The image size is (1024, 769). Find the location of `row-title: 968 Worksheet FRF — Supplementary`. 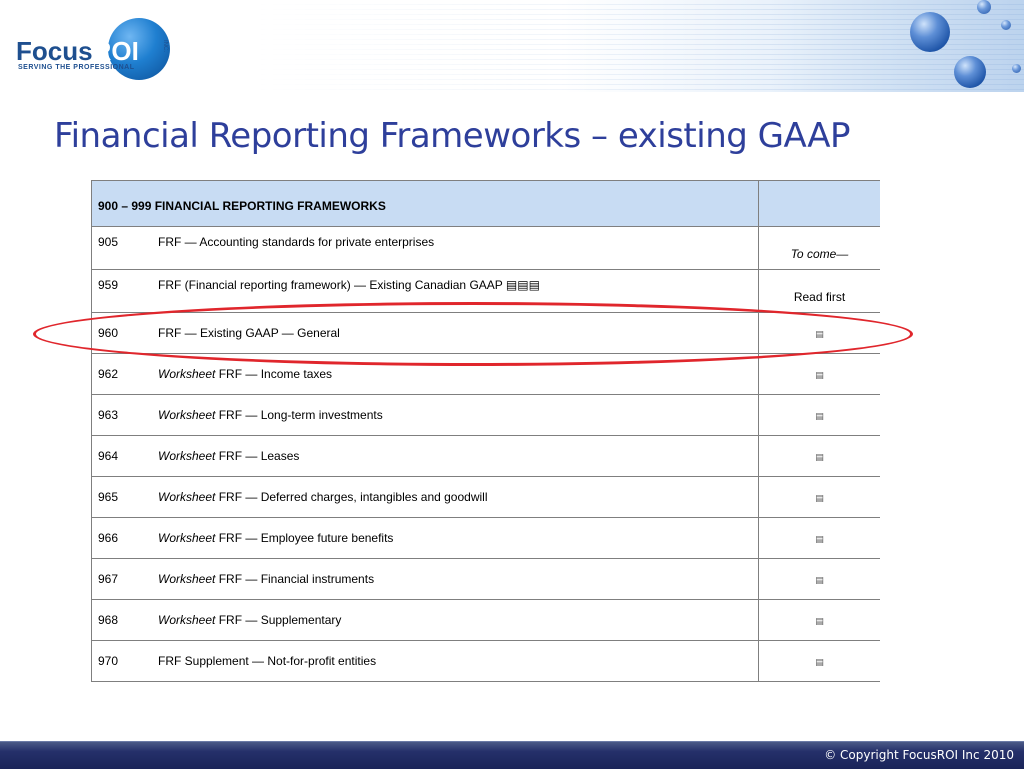

row-title: 968 Worksheet FRF — Supplementary is located at coordinates (219, 620).